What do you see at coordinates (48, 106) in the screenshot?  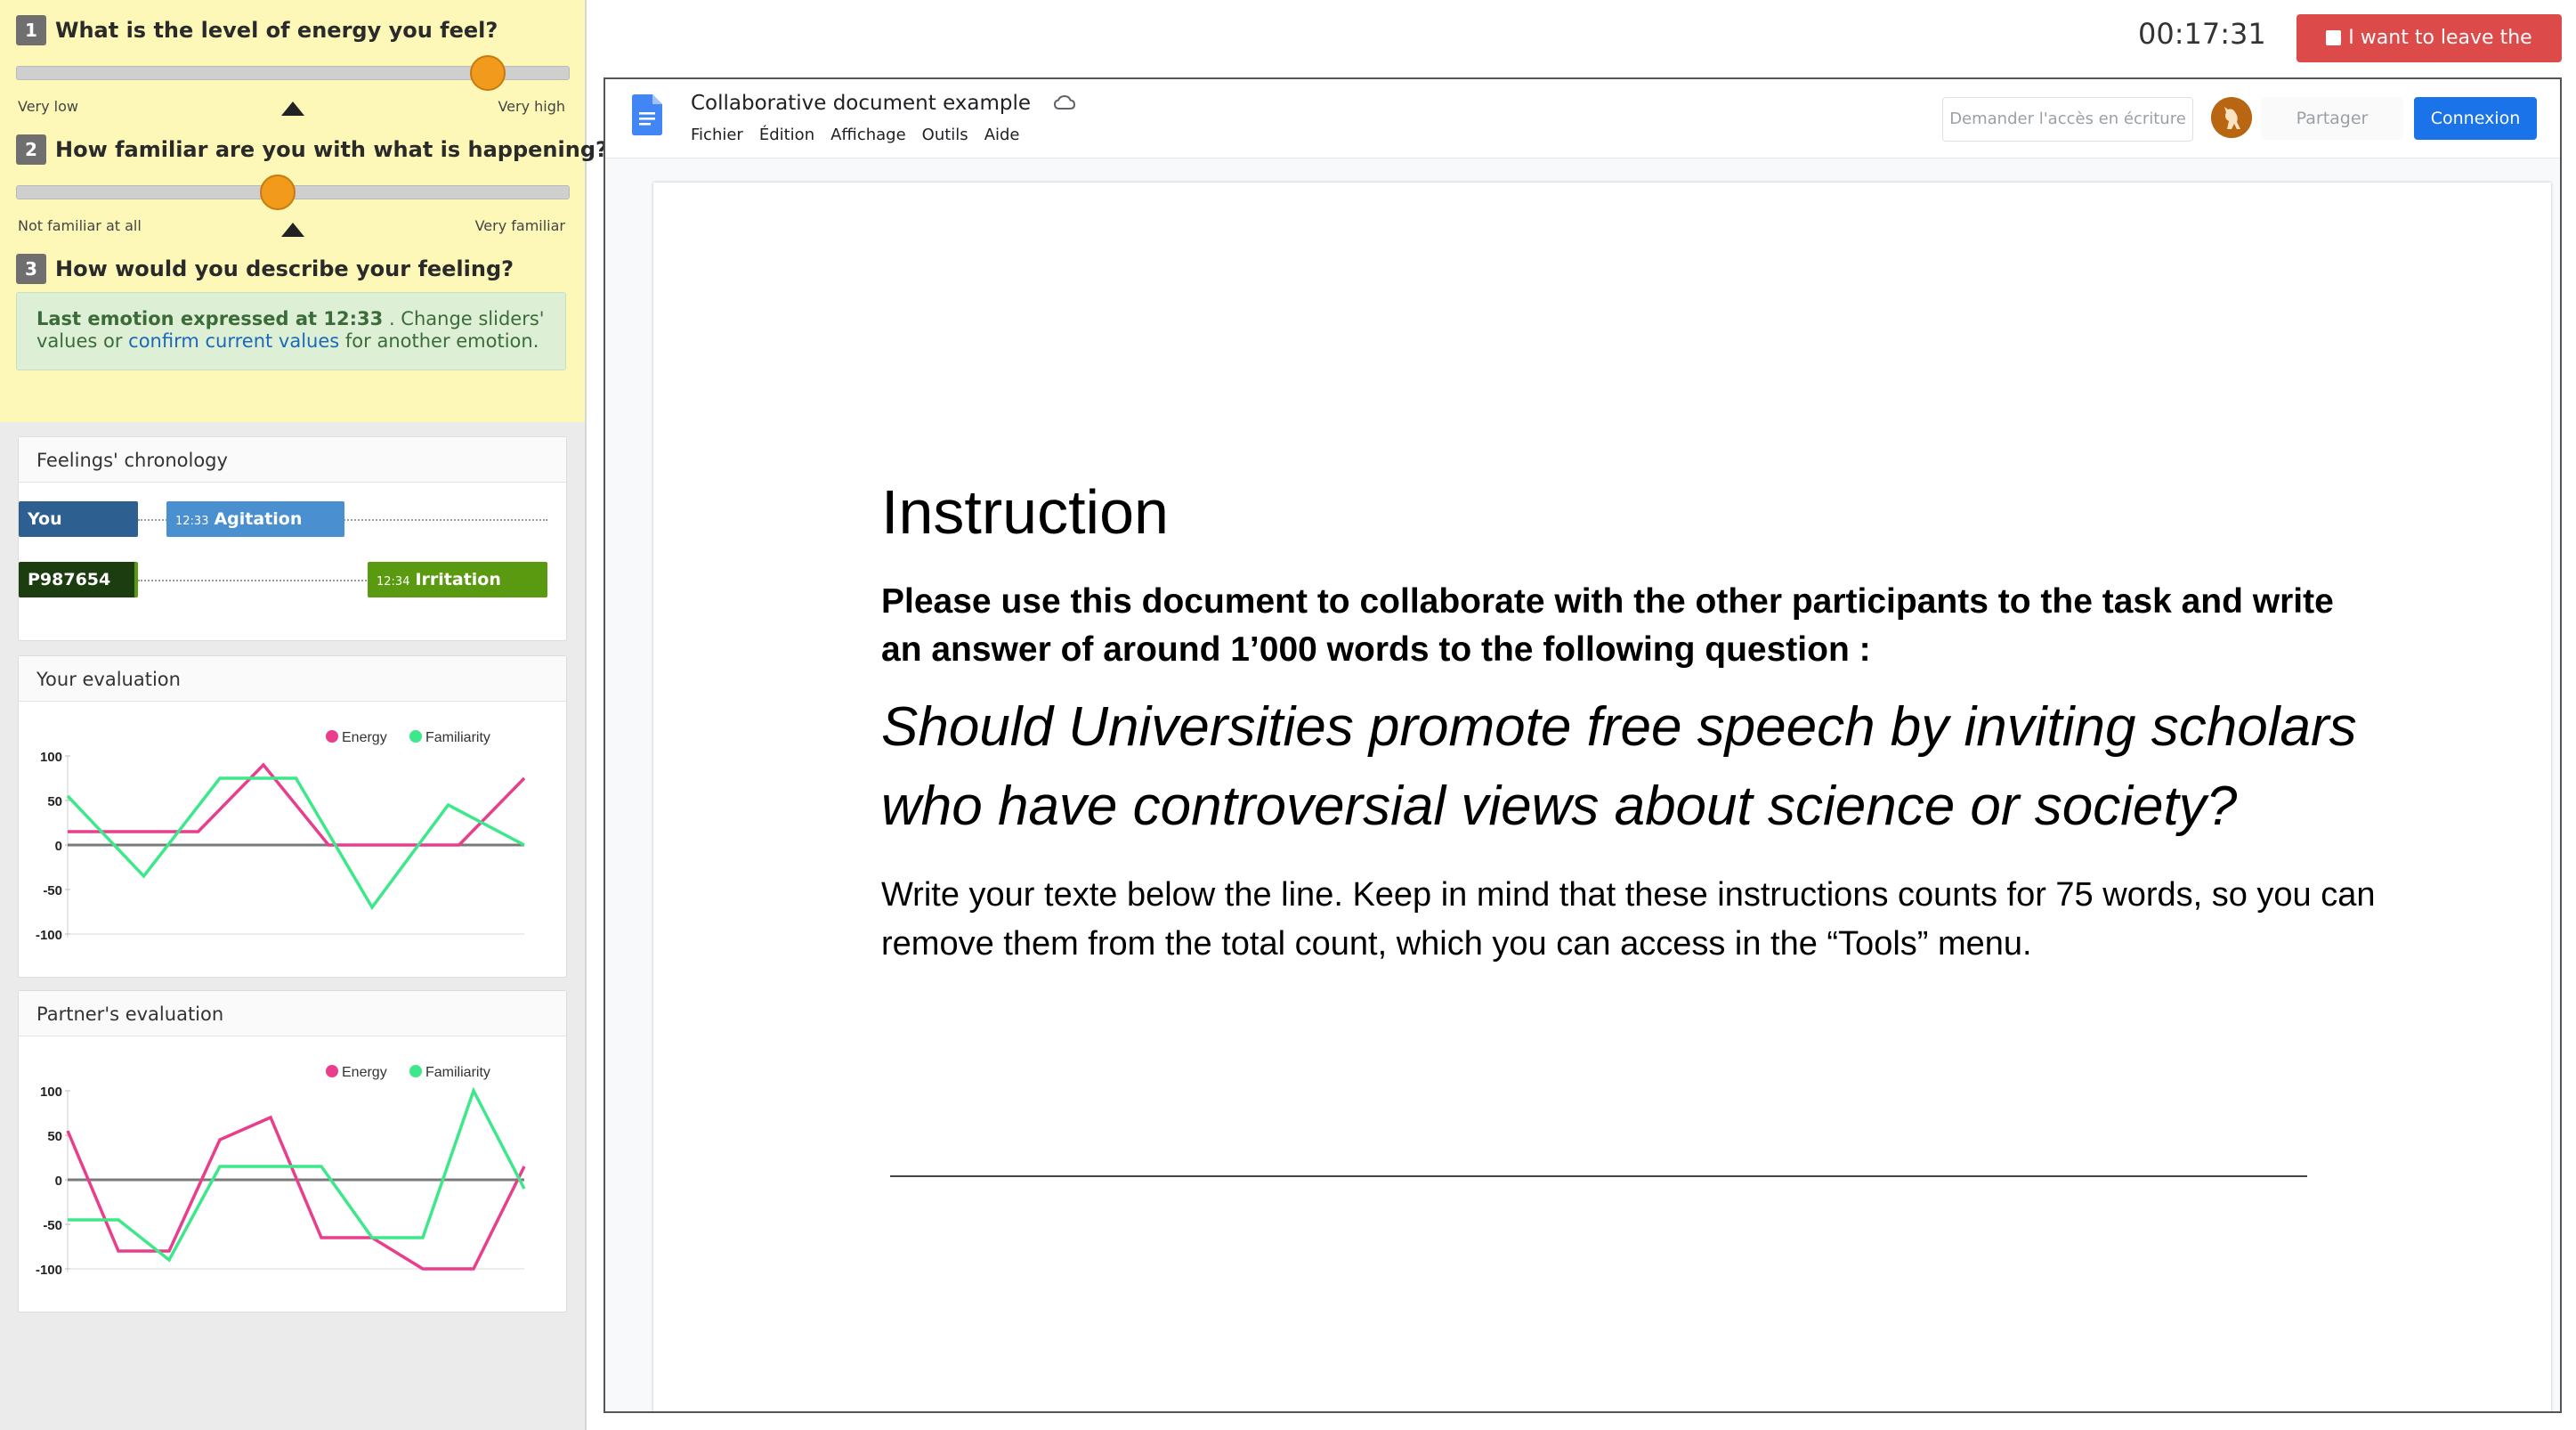 I see `energy-min-label: Very low` at bounding box center [48, 106].